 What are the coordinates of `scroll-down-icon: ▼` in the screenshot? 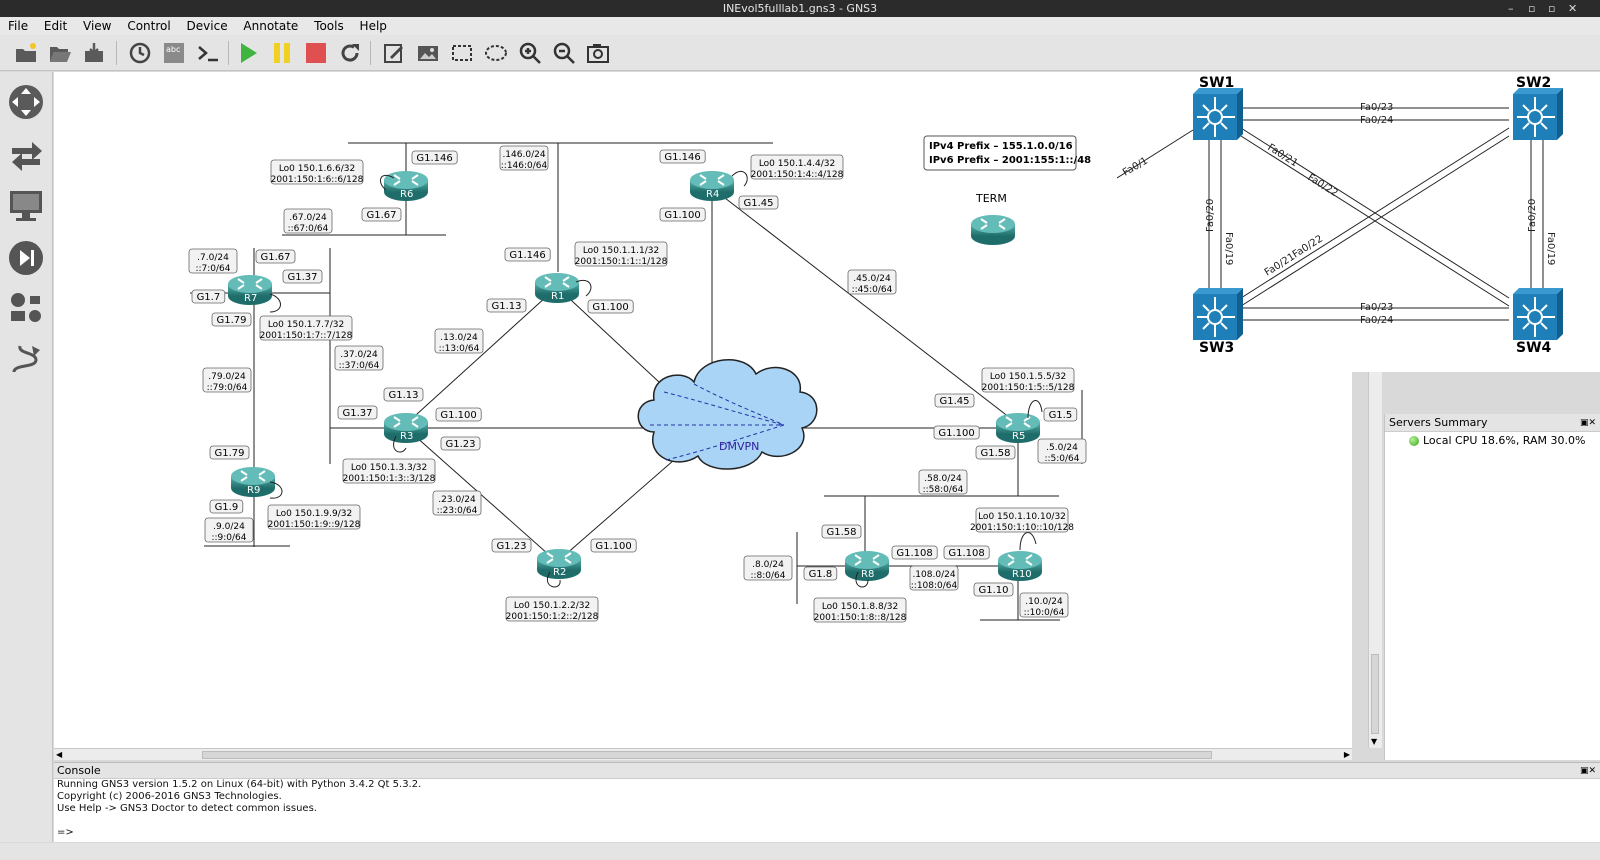 It's located at (1374, 741).